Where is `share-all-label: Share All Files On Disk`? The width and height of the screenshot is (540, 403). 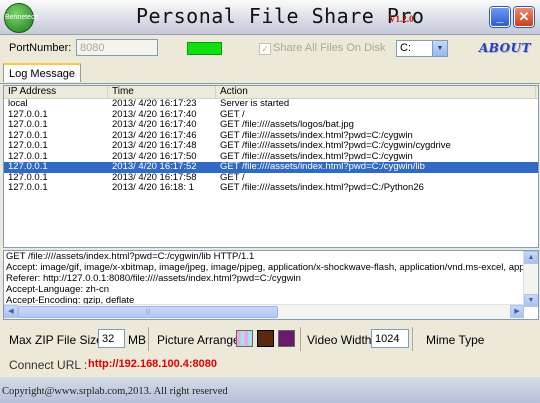 share-all-label: Share All Files On Disk is located at coordinates (329, 48).